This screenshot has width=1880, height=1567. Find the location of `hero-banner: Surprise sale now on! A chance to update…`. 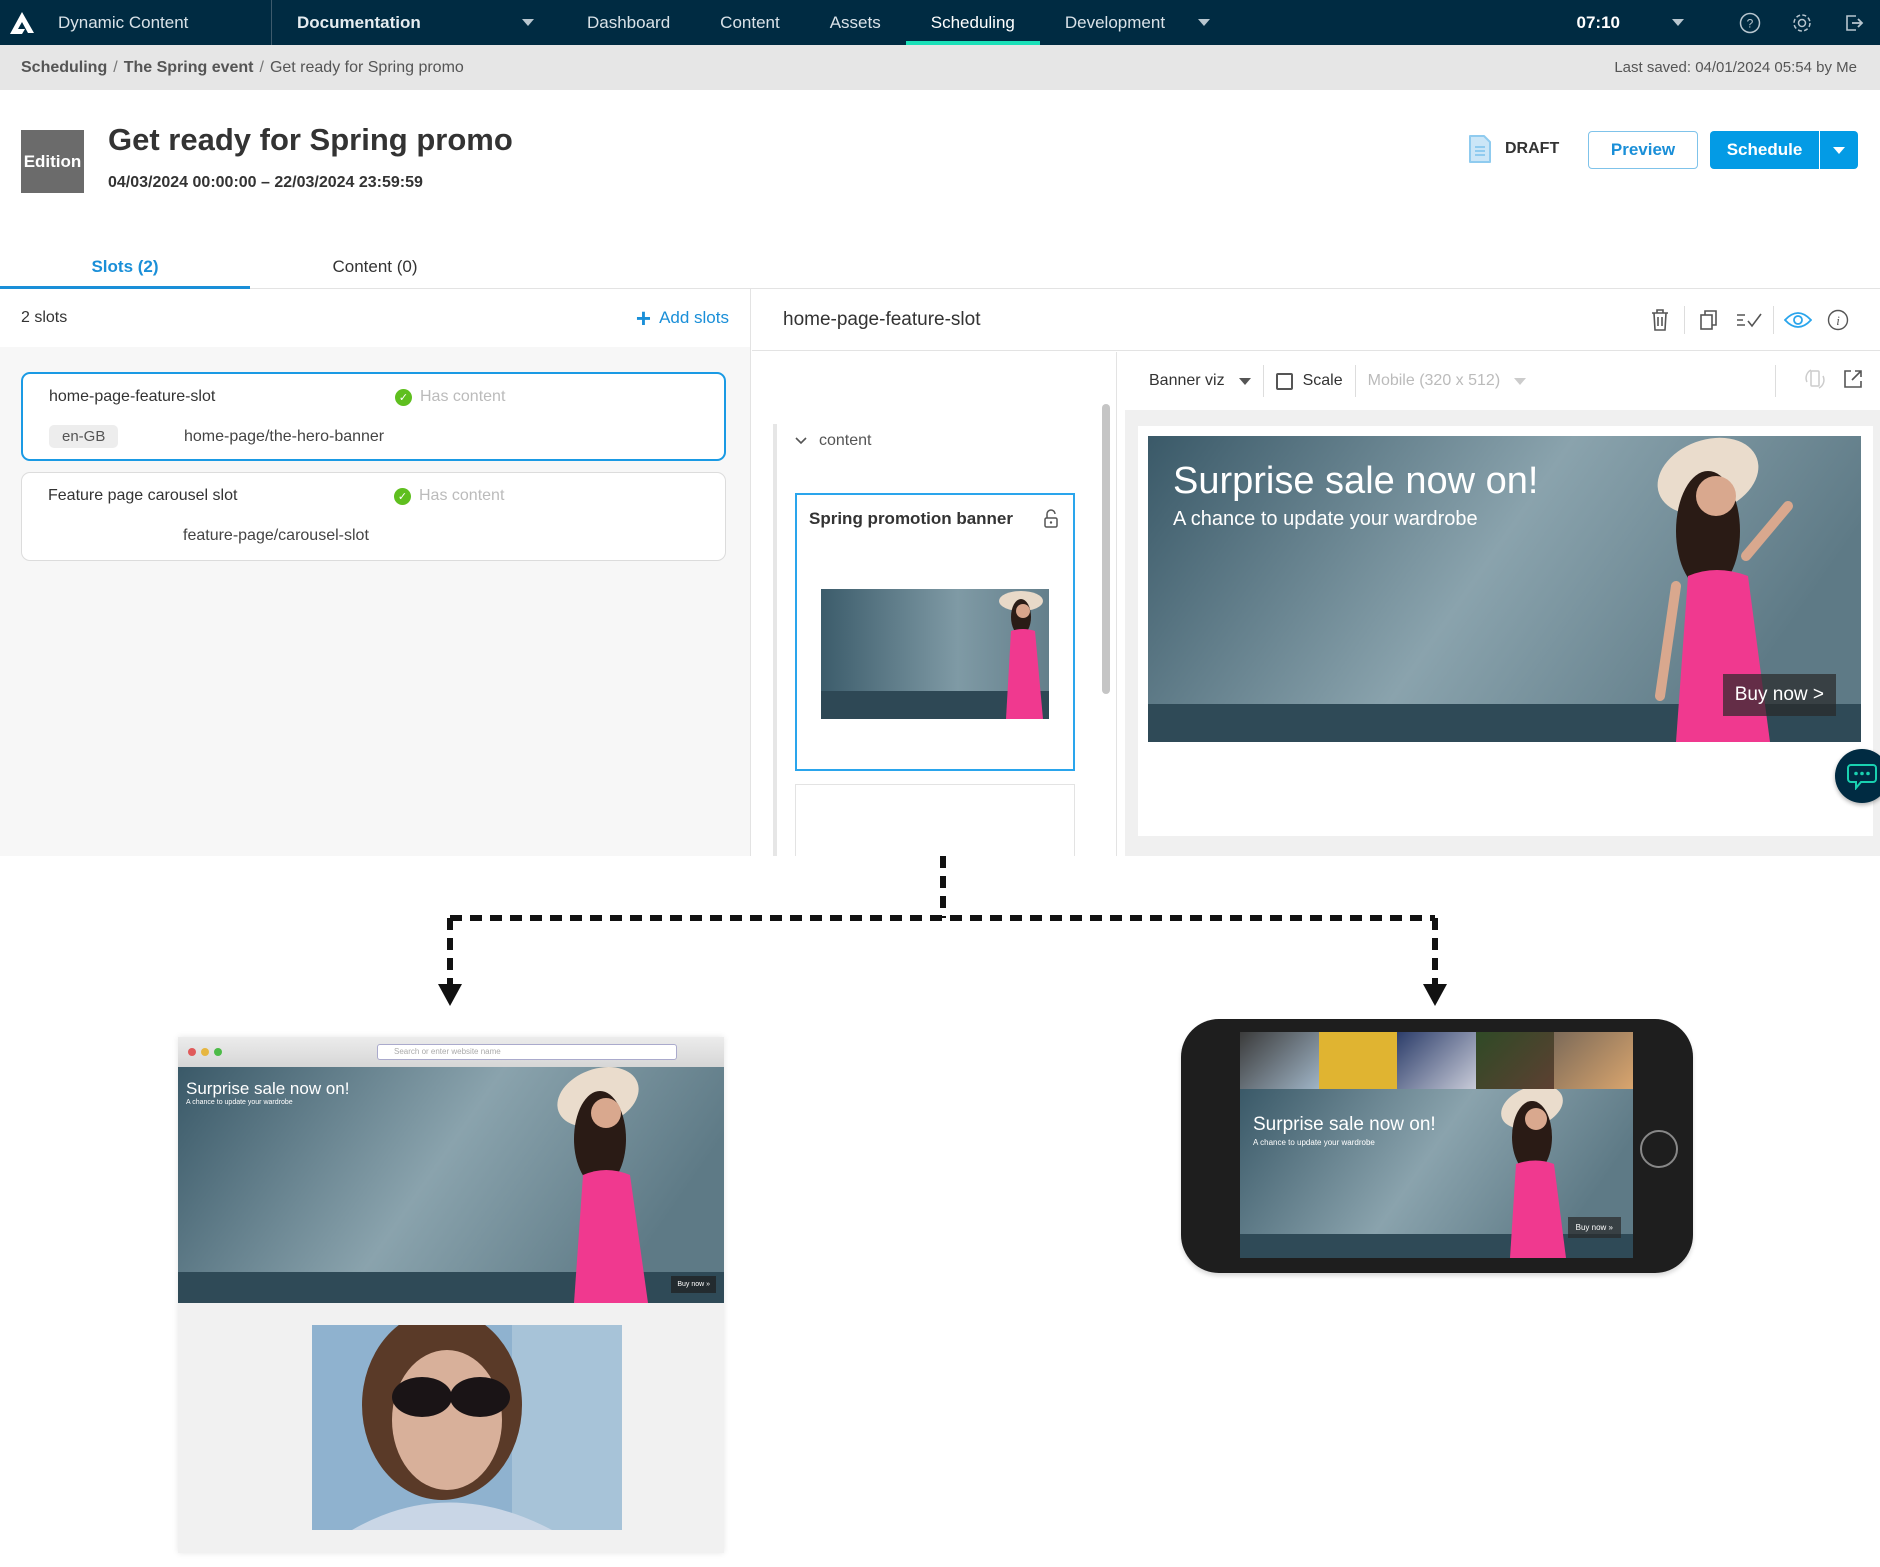

hero-banner: Surprise sale now on! A chance to update… is located at coordinates (1504, 589).